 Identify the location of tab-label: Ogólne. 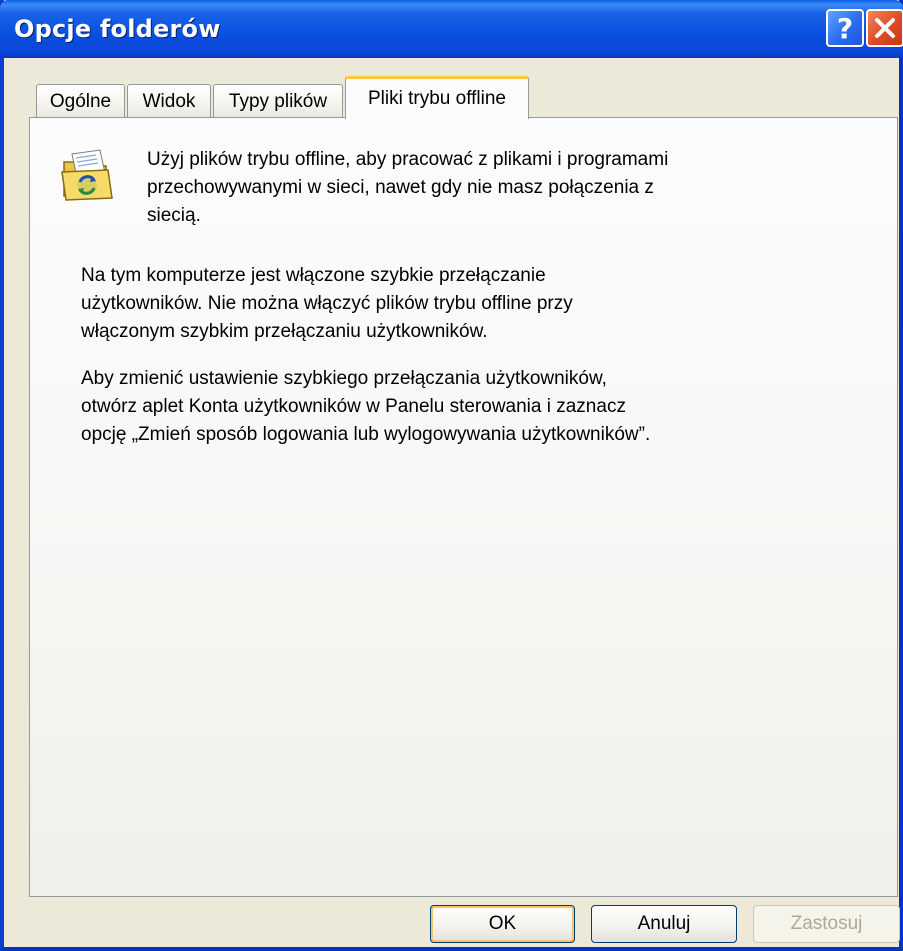
(80, 101).